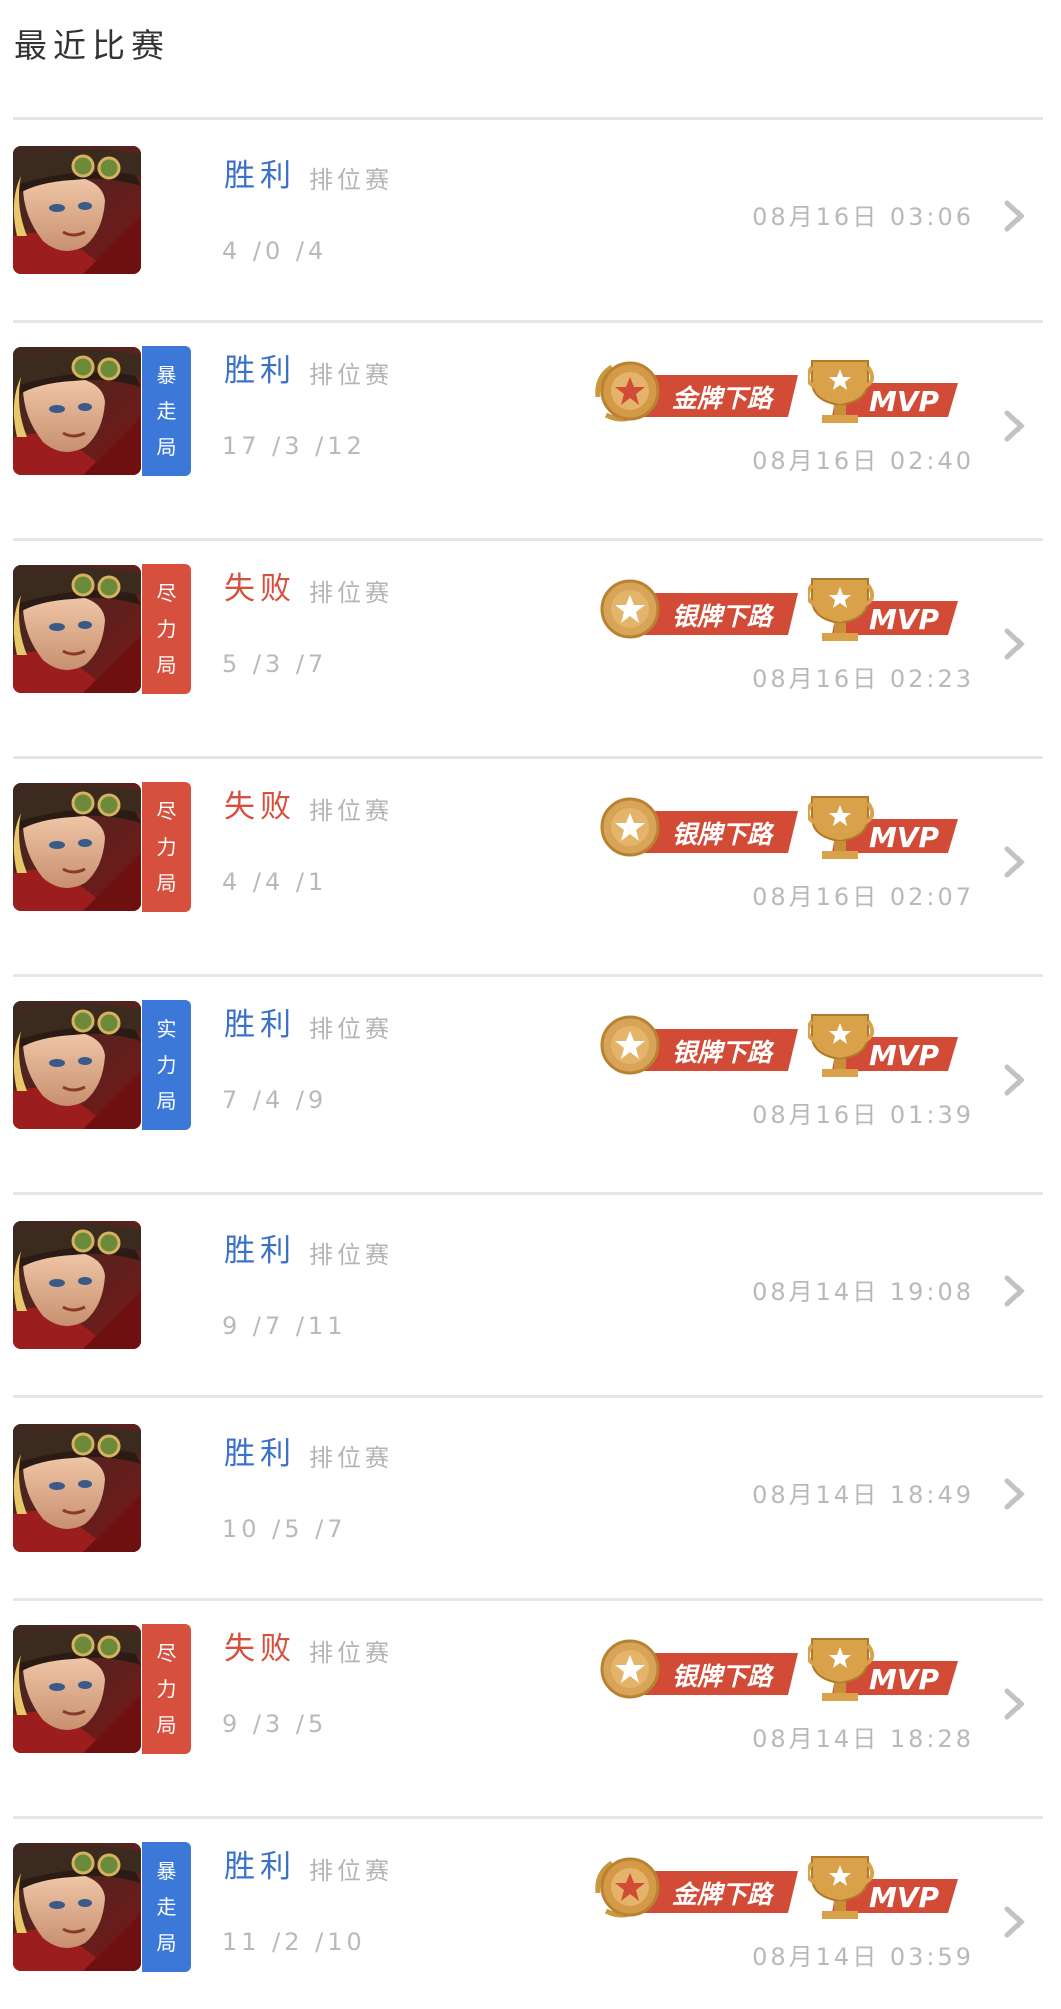 Image resolution: width=1061 pixels, height=2009 pixels. Describe the element at coordinates (863, 217) in the screenshot. I see `match-datetime: 08月16日 03:06` at that location.